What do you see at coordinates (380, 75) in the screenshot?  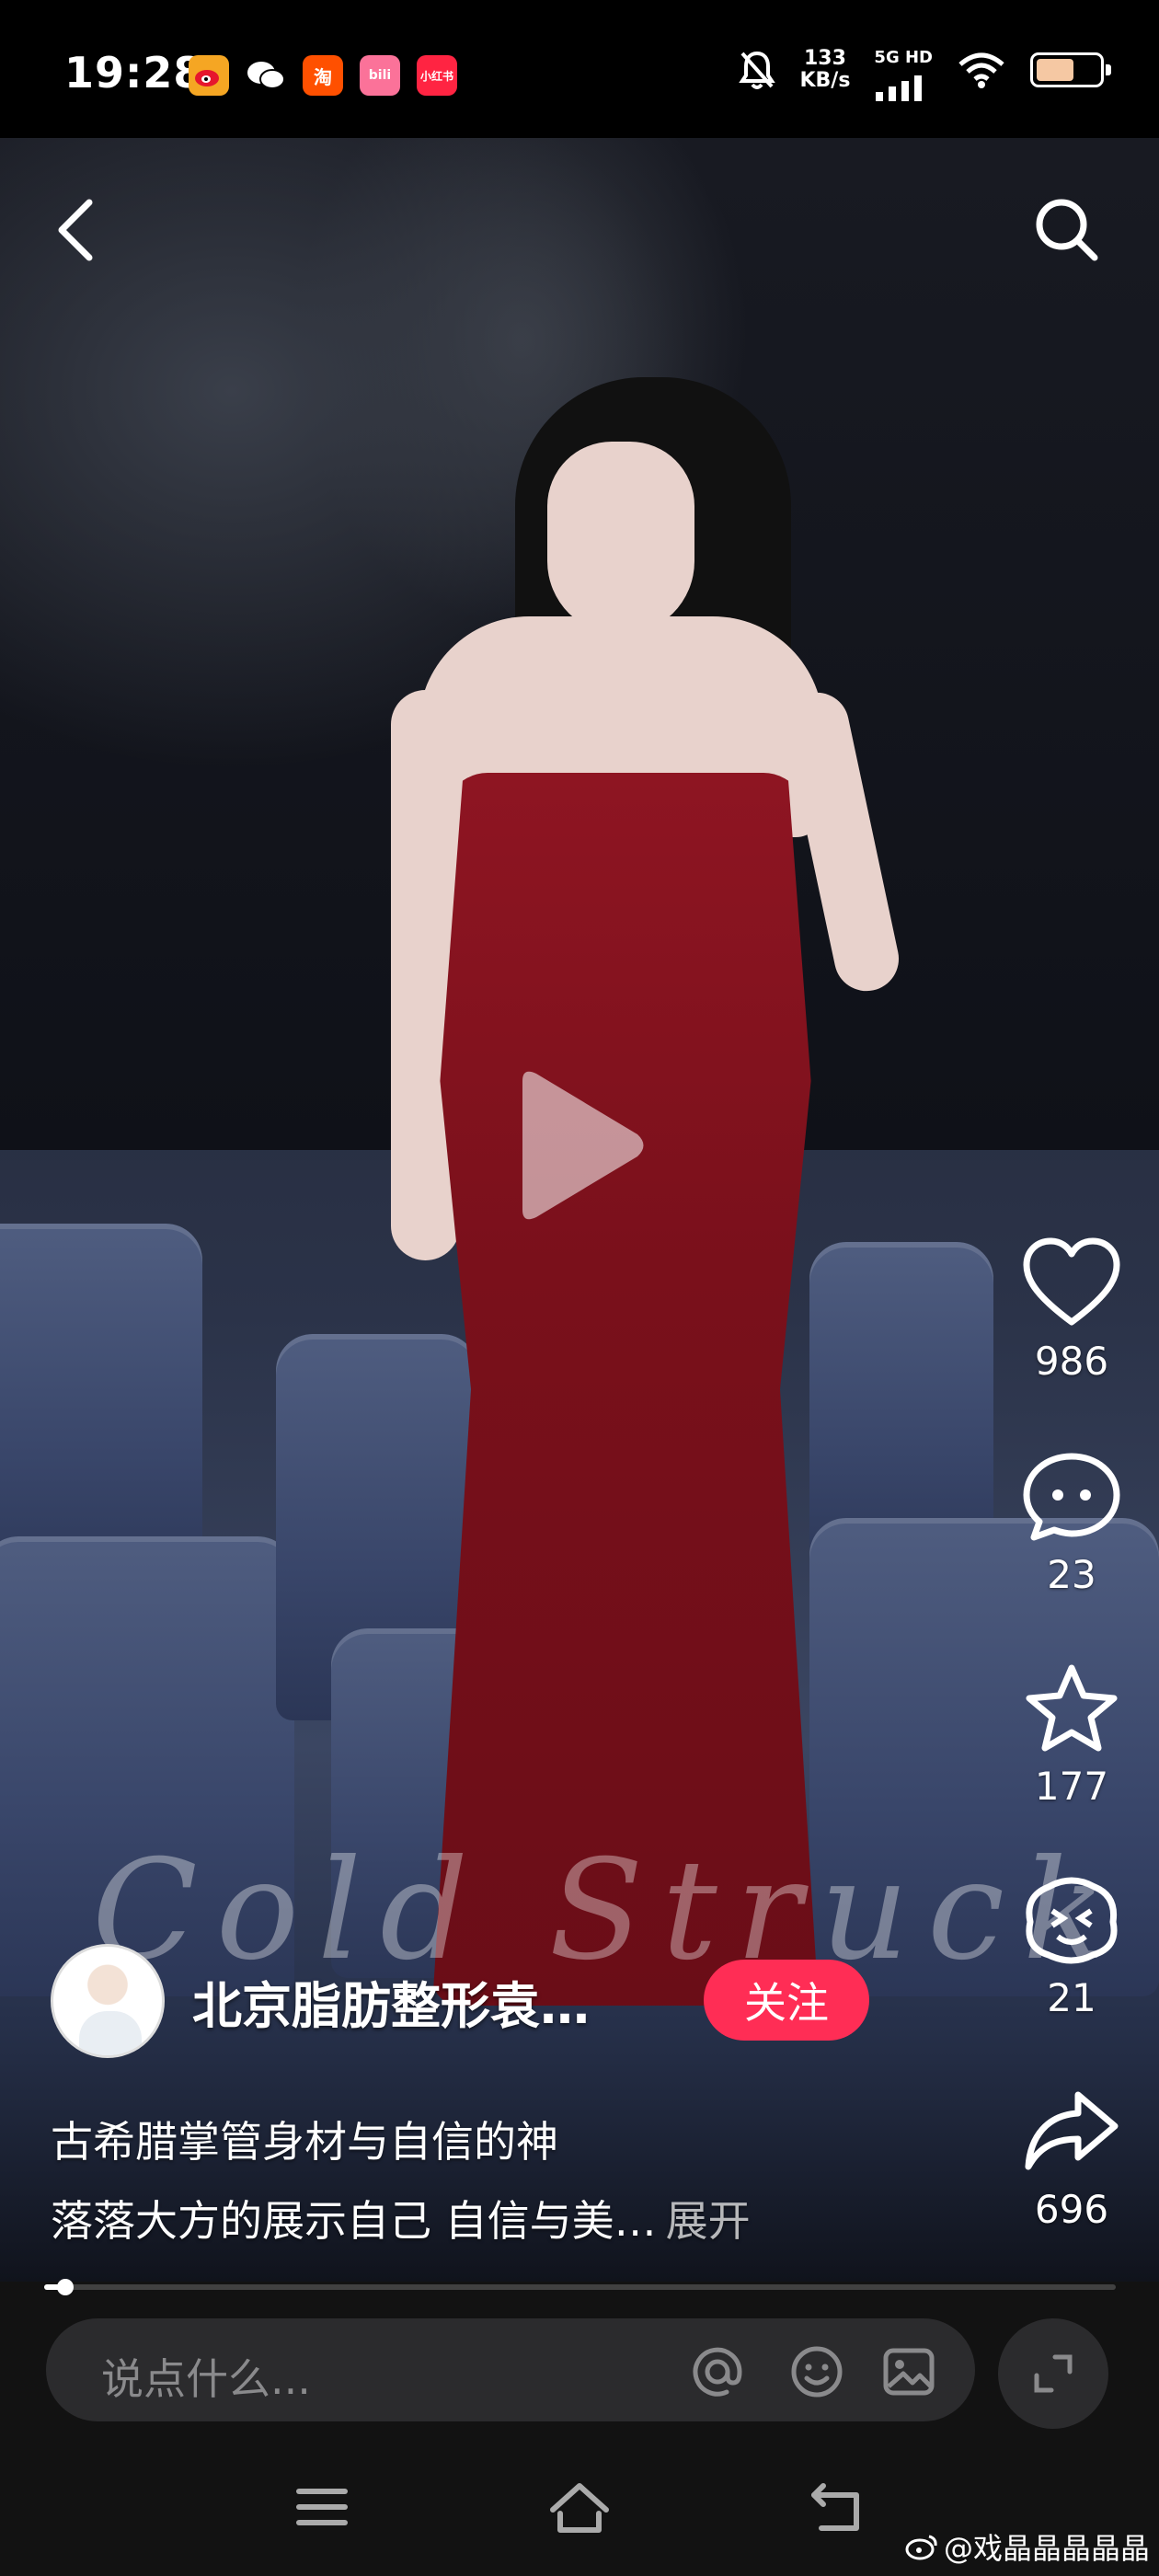 I see `bilibili-icon: bili` at bounding box center [380, 75].